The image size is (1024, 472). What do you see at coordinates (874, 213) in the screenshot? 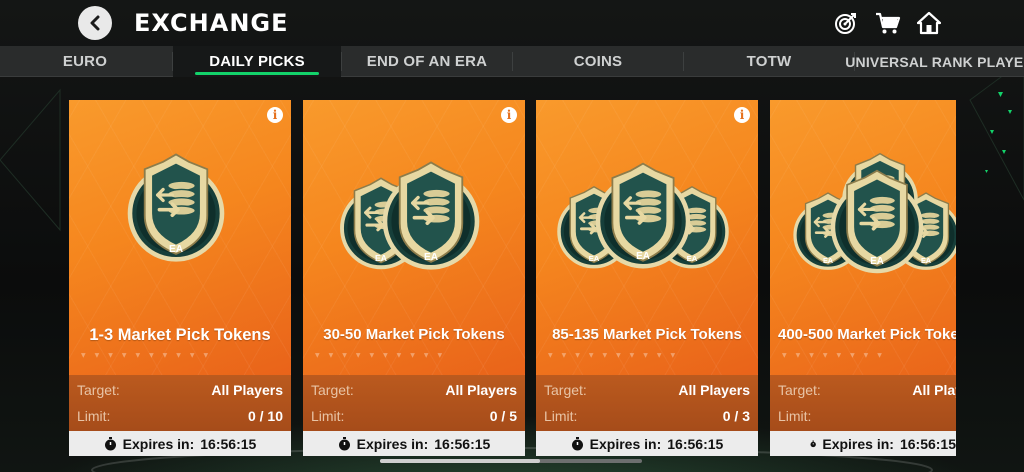
I see `market-pick-token-icon: EAEAEAEA` at bounding box center [874, 213].